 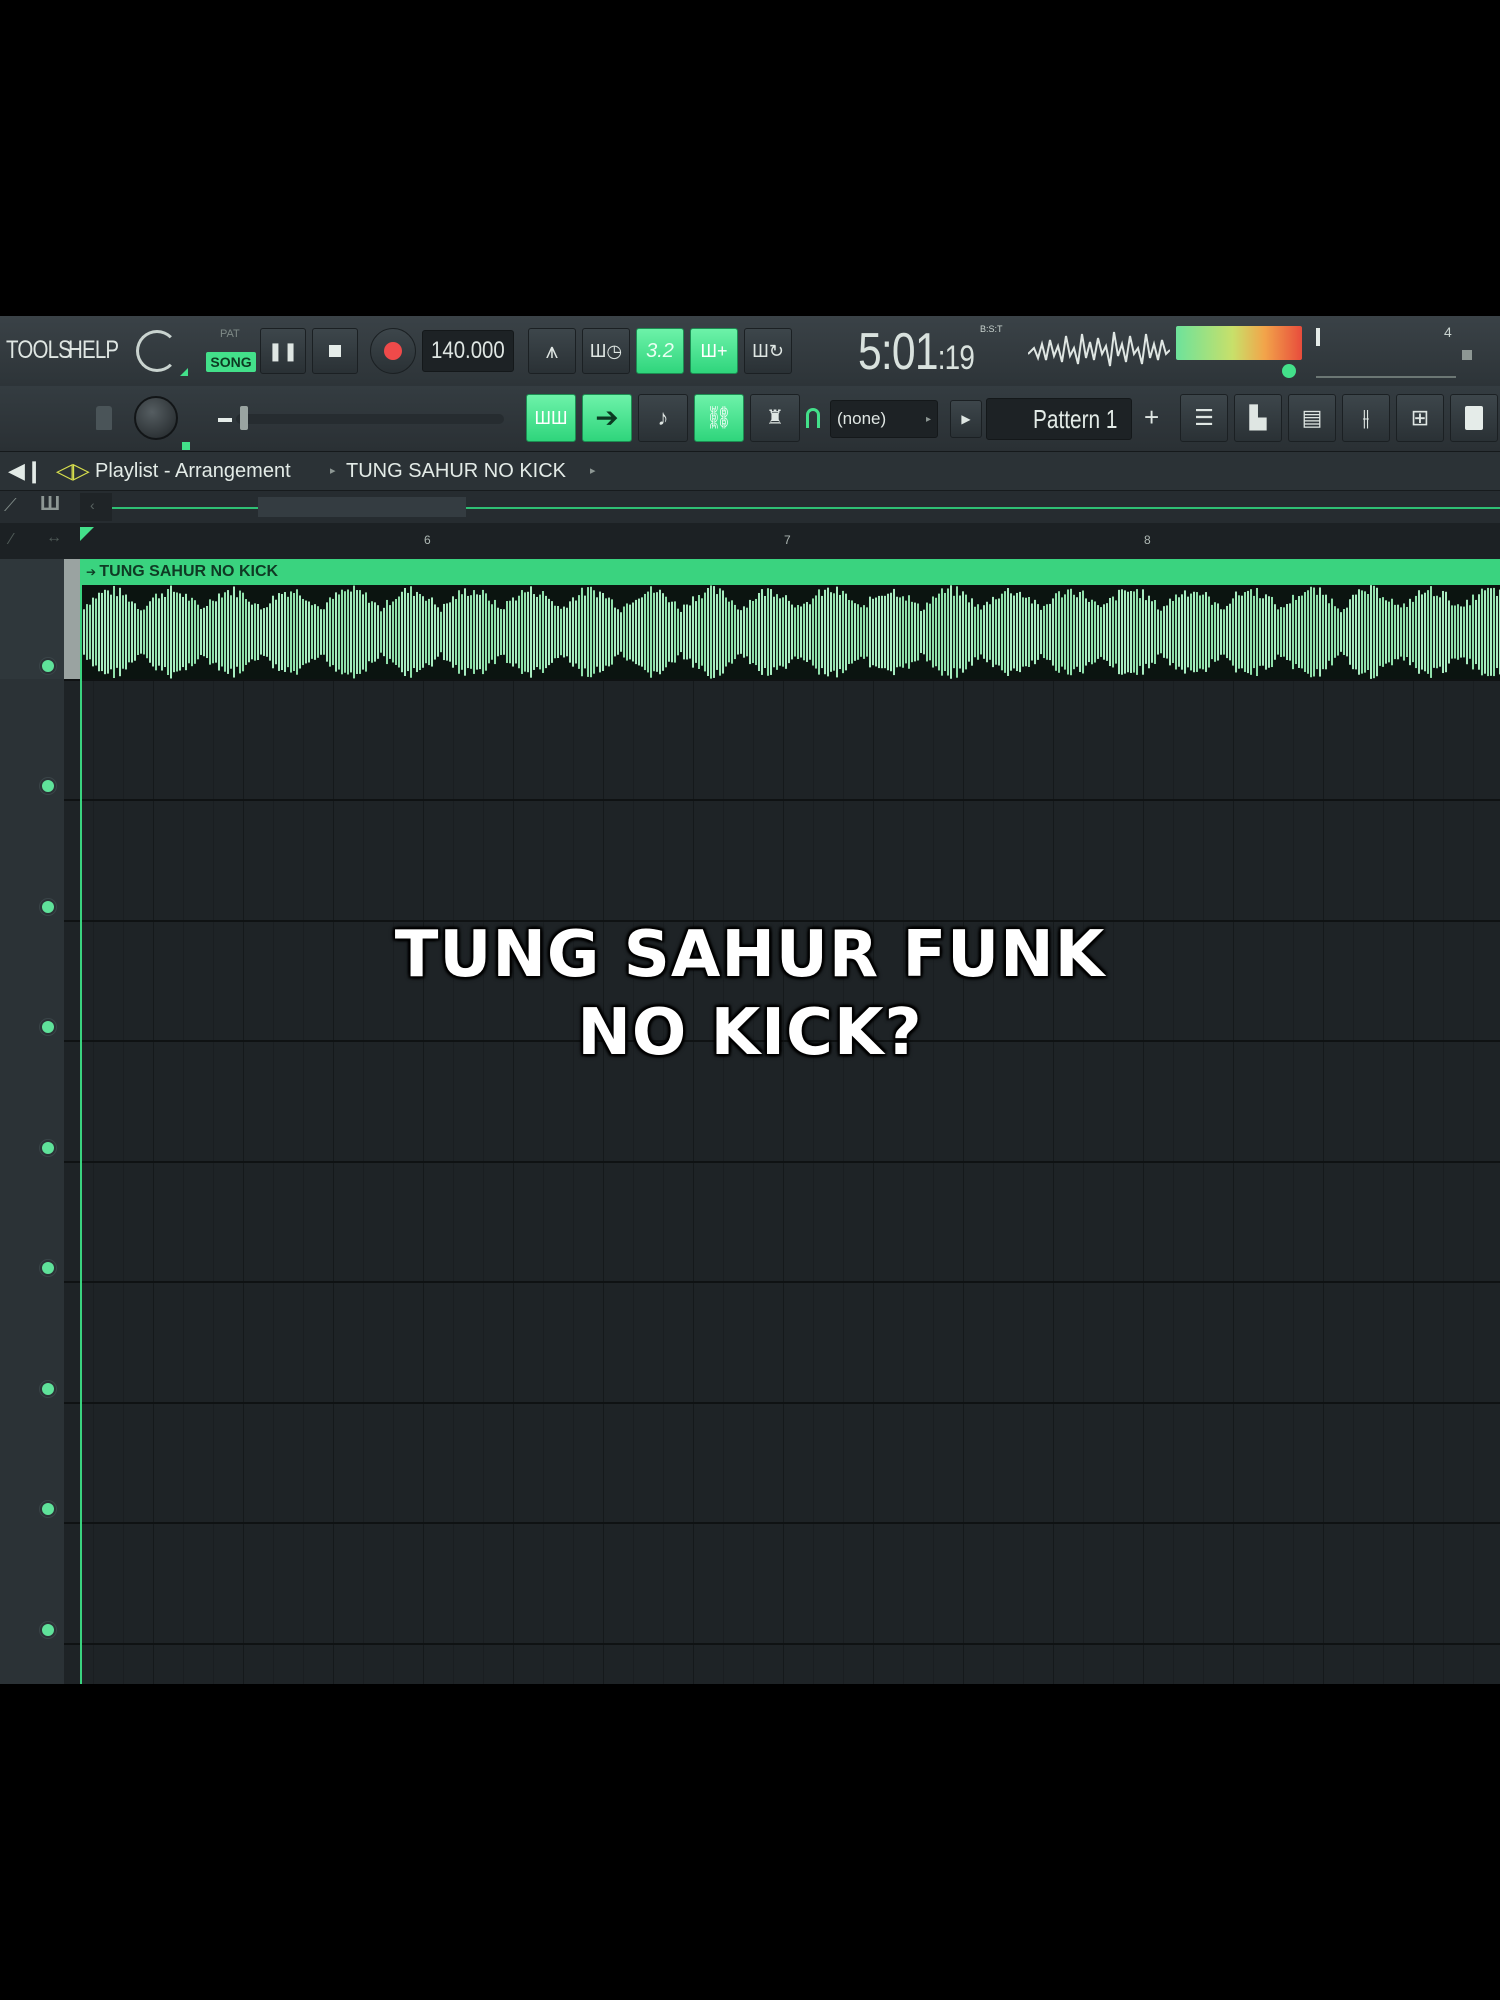 What do you see at coordinates (87, 534) in the screenshot?
I see `playhead-marker-icon` at bounding box center [87, 534].